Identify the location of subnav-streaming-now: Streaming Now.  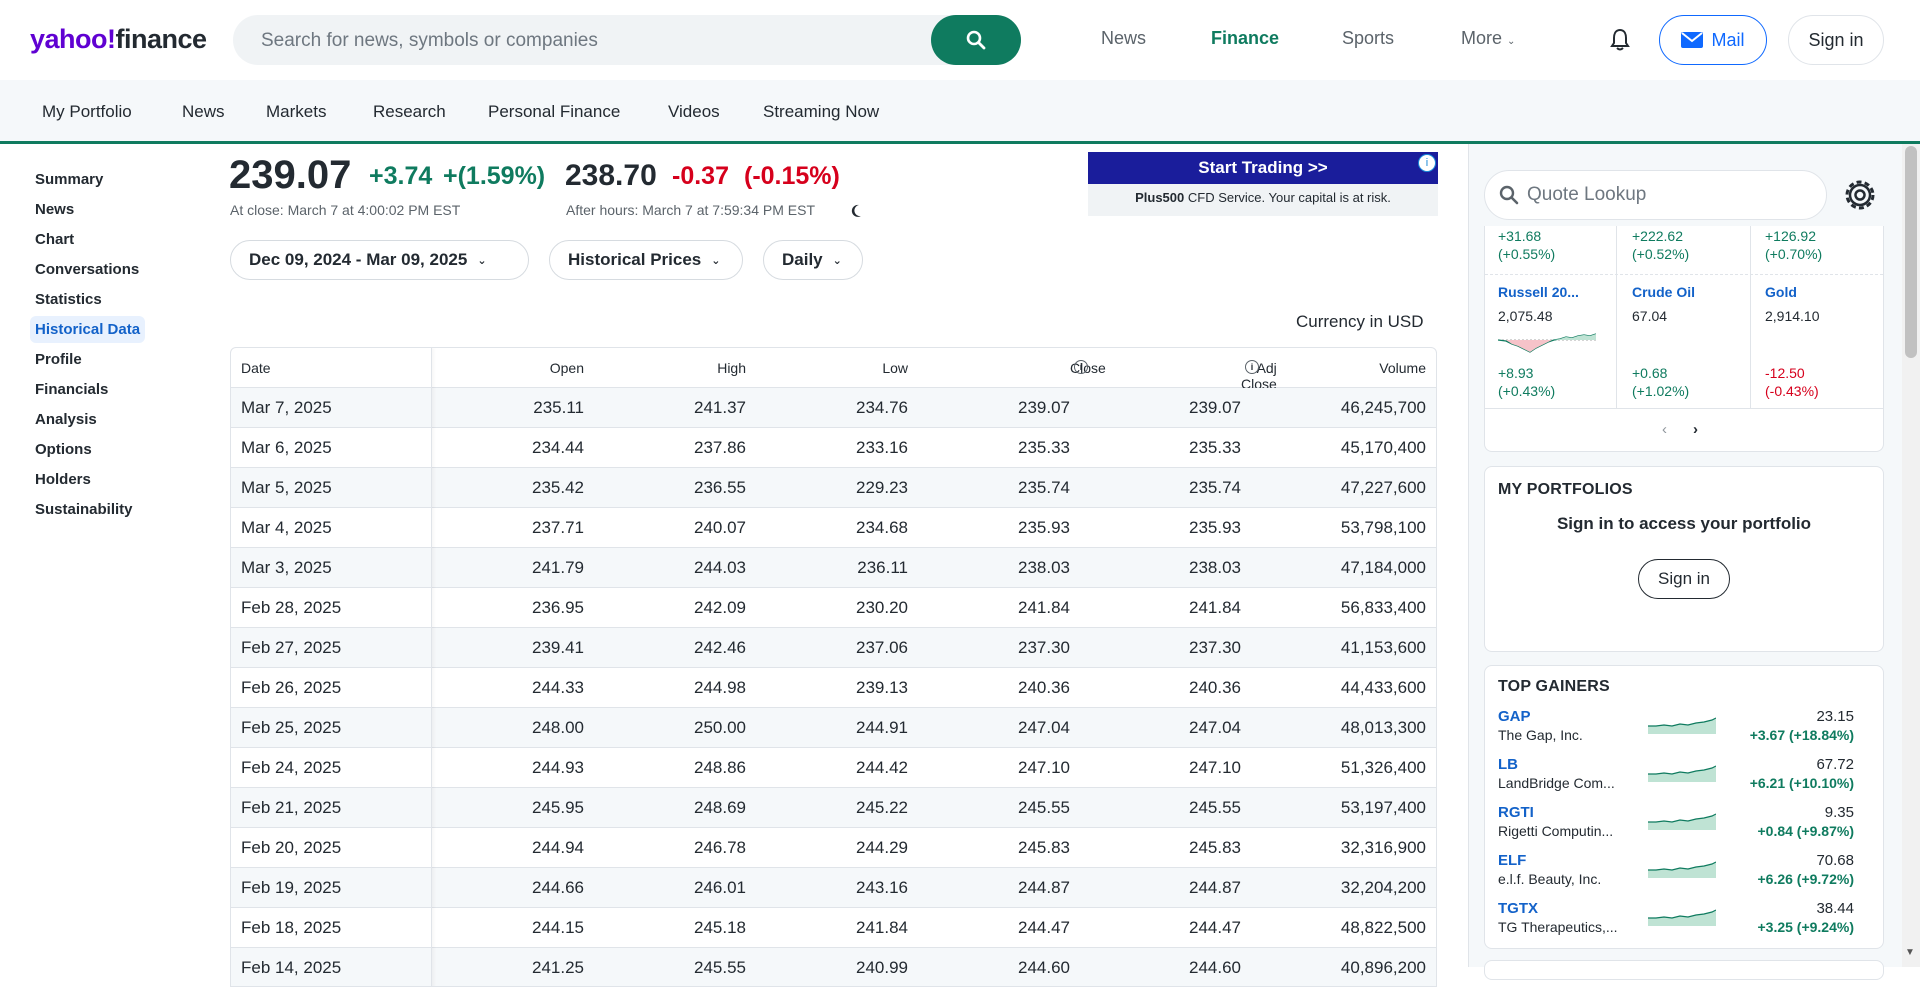
(821, 112).